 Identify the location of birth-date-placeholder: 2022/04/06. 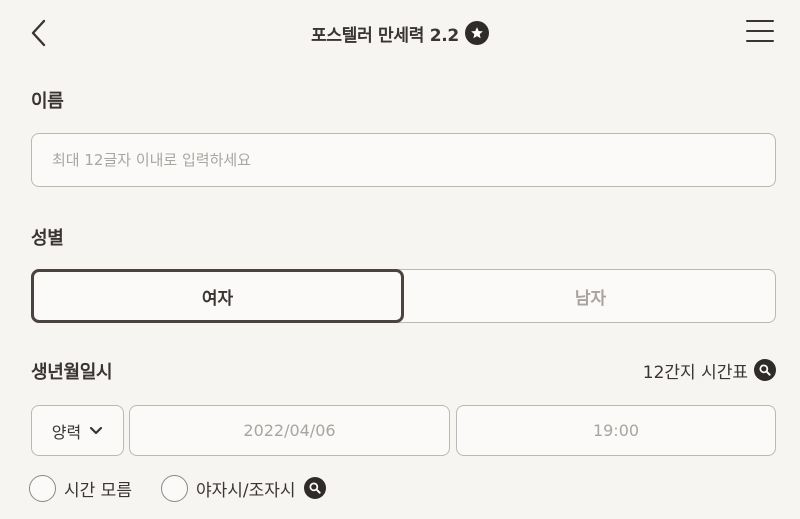
(289, 430).